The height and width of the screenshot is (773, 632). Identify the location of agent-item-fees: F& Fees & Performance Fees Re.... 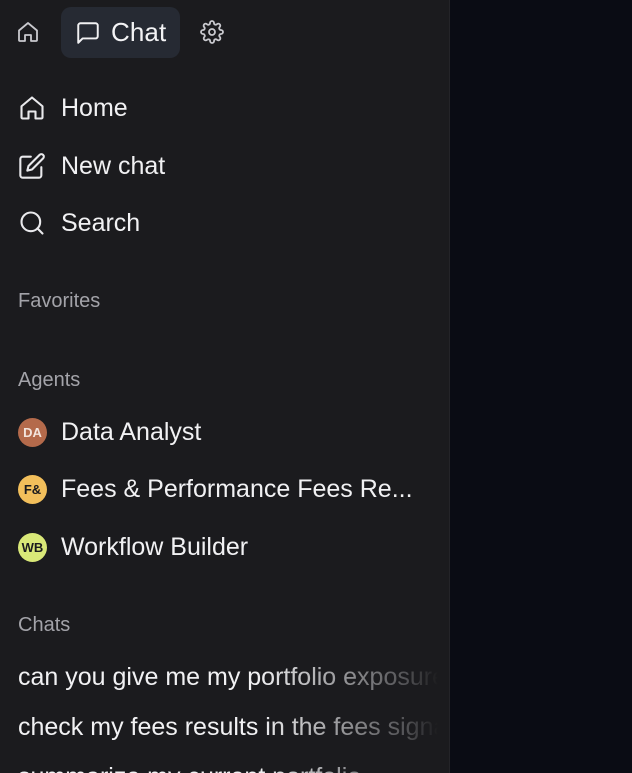
(224, 489).